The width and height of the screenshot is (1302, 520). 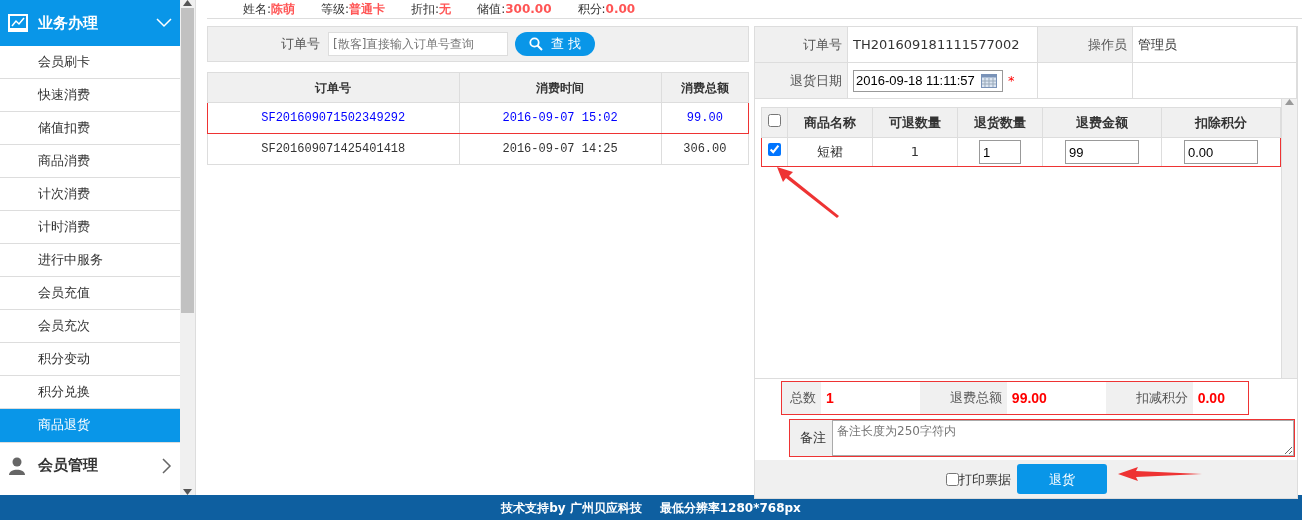 I want to click on member-info-text: 储值:300.00, so click(x=514, y=9).